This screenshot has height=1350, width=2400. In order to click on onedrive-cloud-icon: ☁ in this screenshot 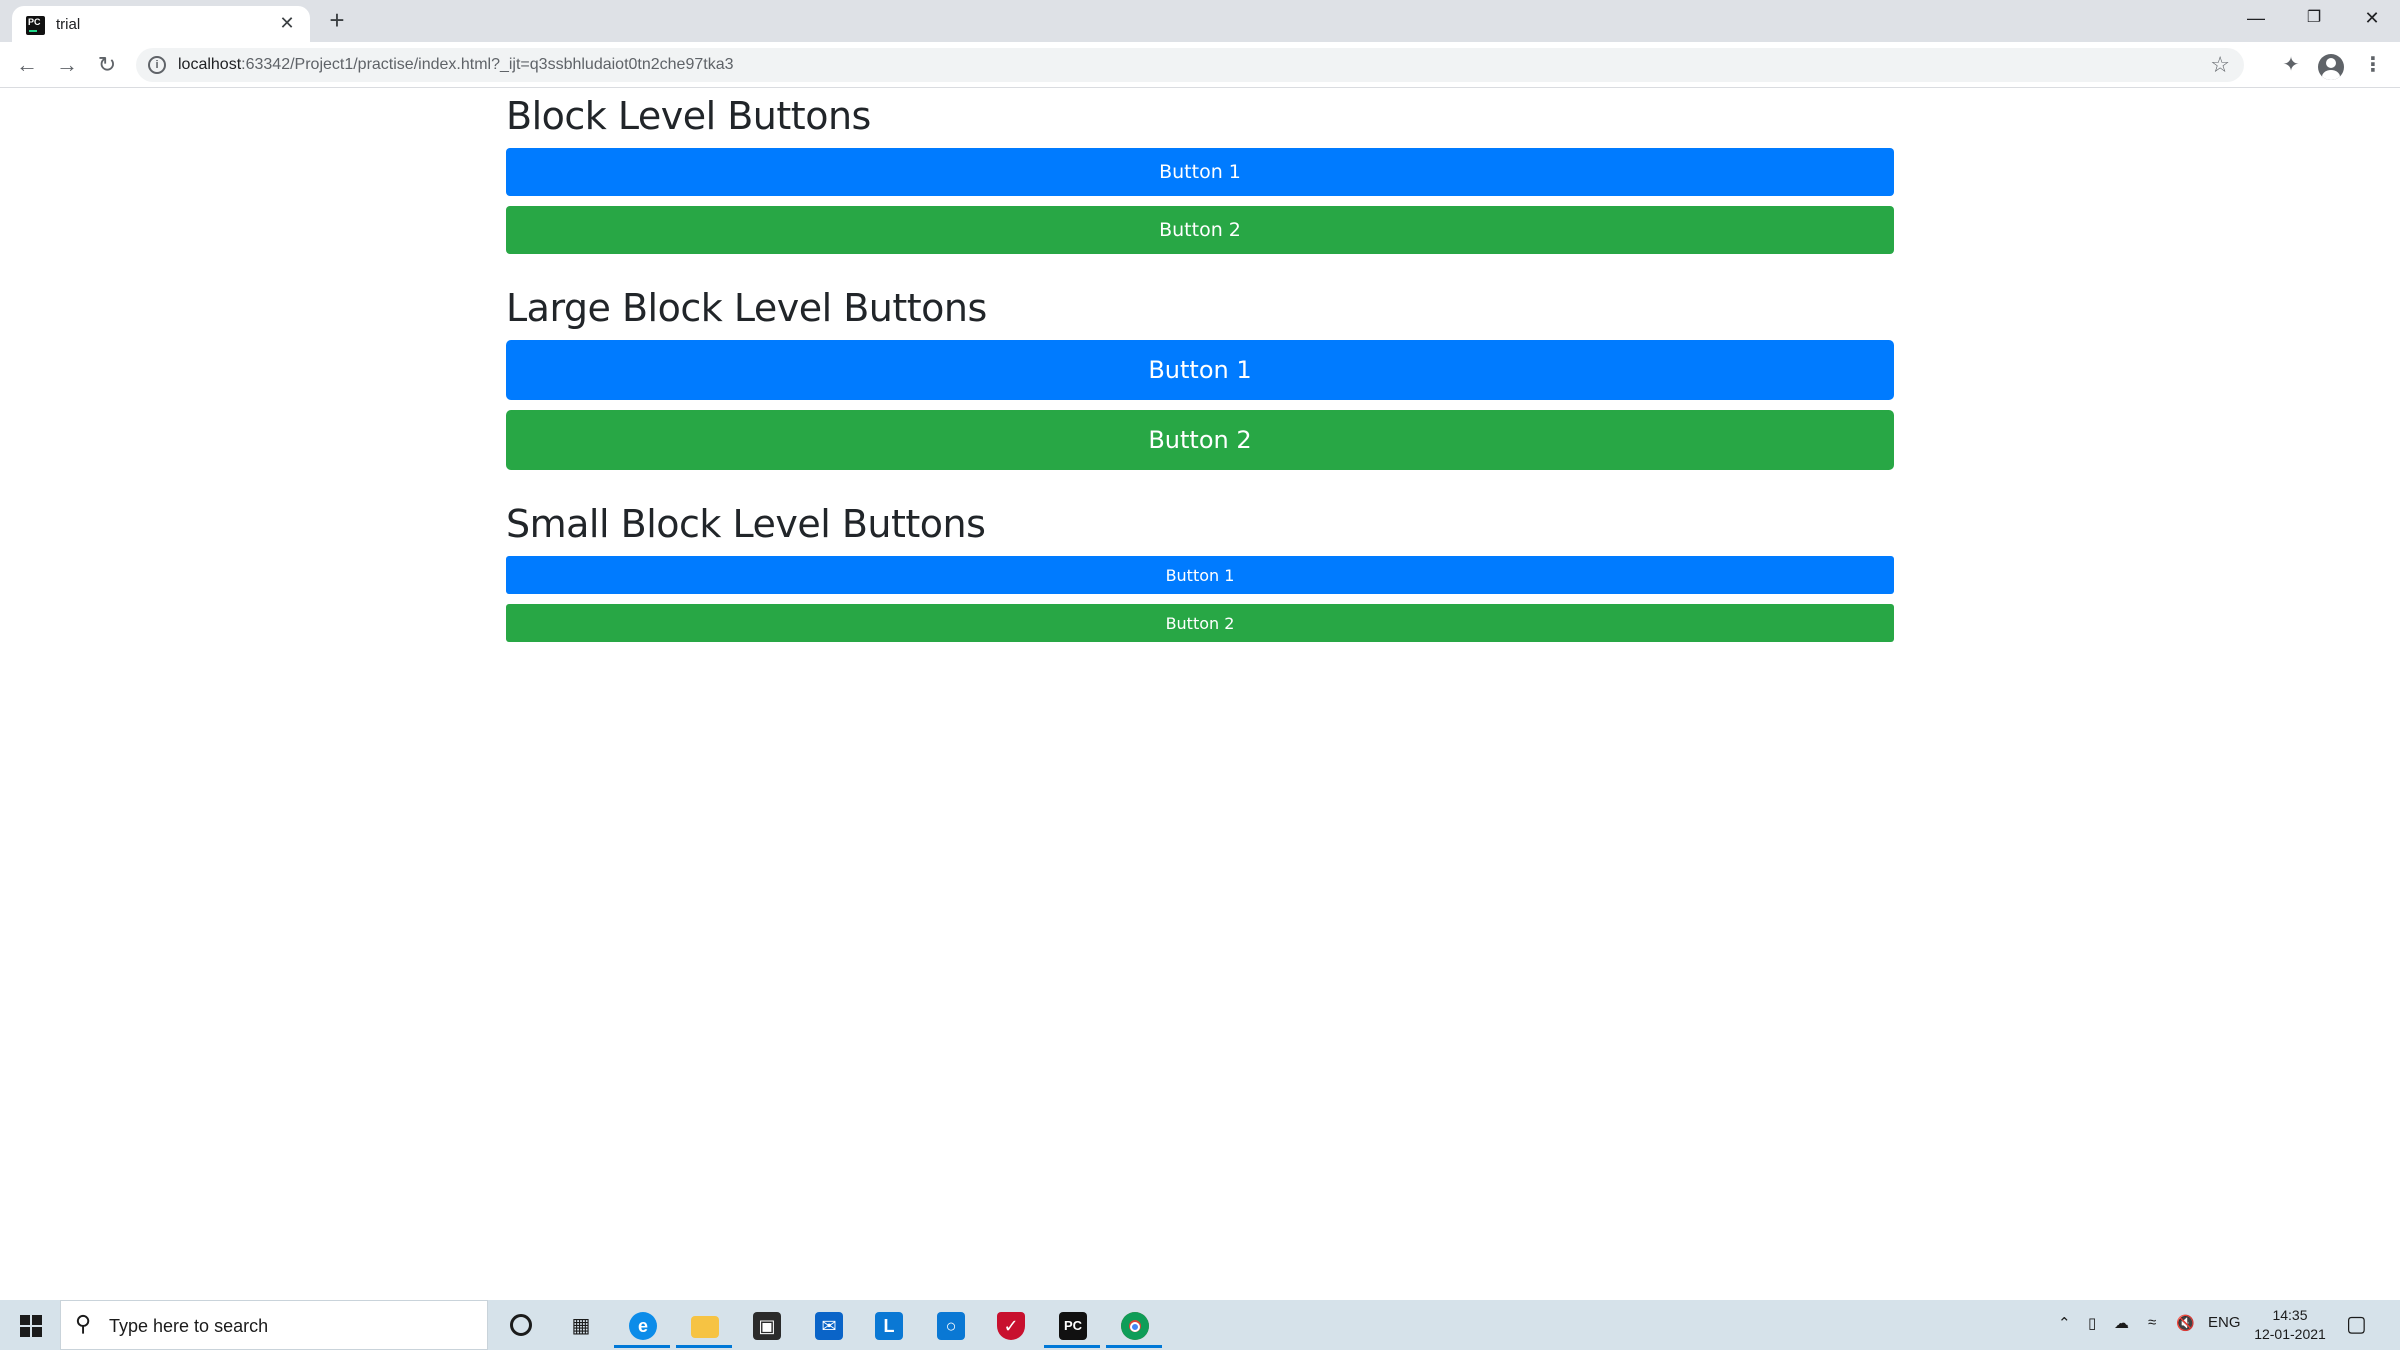, I will do `click(2121, 1323)`.